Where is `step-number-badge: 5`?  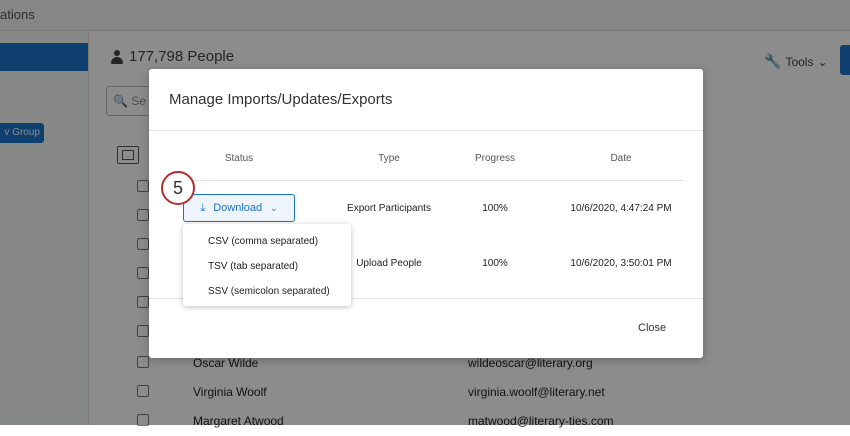
step-number-badge: 5 is located at coordinates (178, 188).